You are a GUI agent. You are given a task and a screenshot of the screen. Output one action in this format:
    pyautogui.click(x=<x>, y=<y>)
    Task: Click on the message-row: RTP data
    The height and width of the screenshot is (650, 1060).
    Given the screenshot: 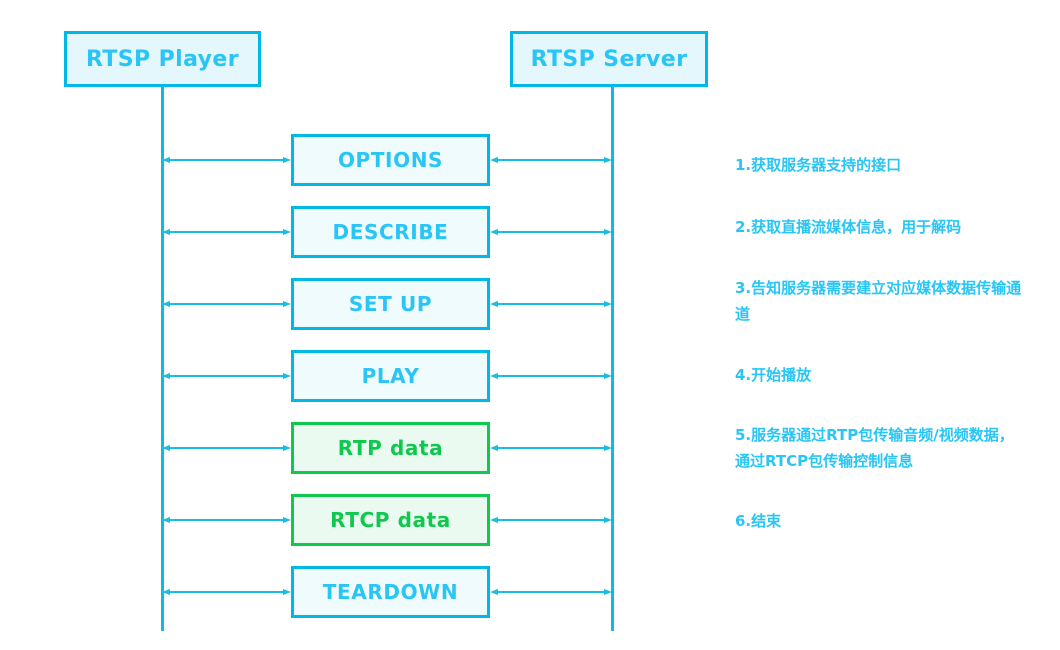 What is the action you would take?
    pyautogui.click(x=360, y=448)
    